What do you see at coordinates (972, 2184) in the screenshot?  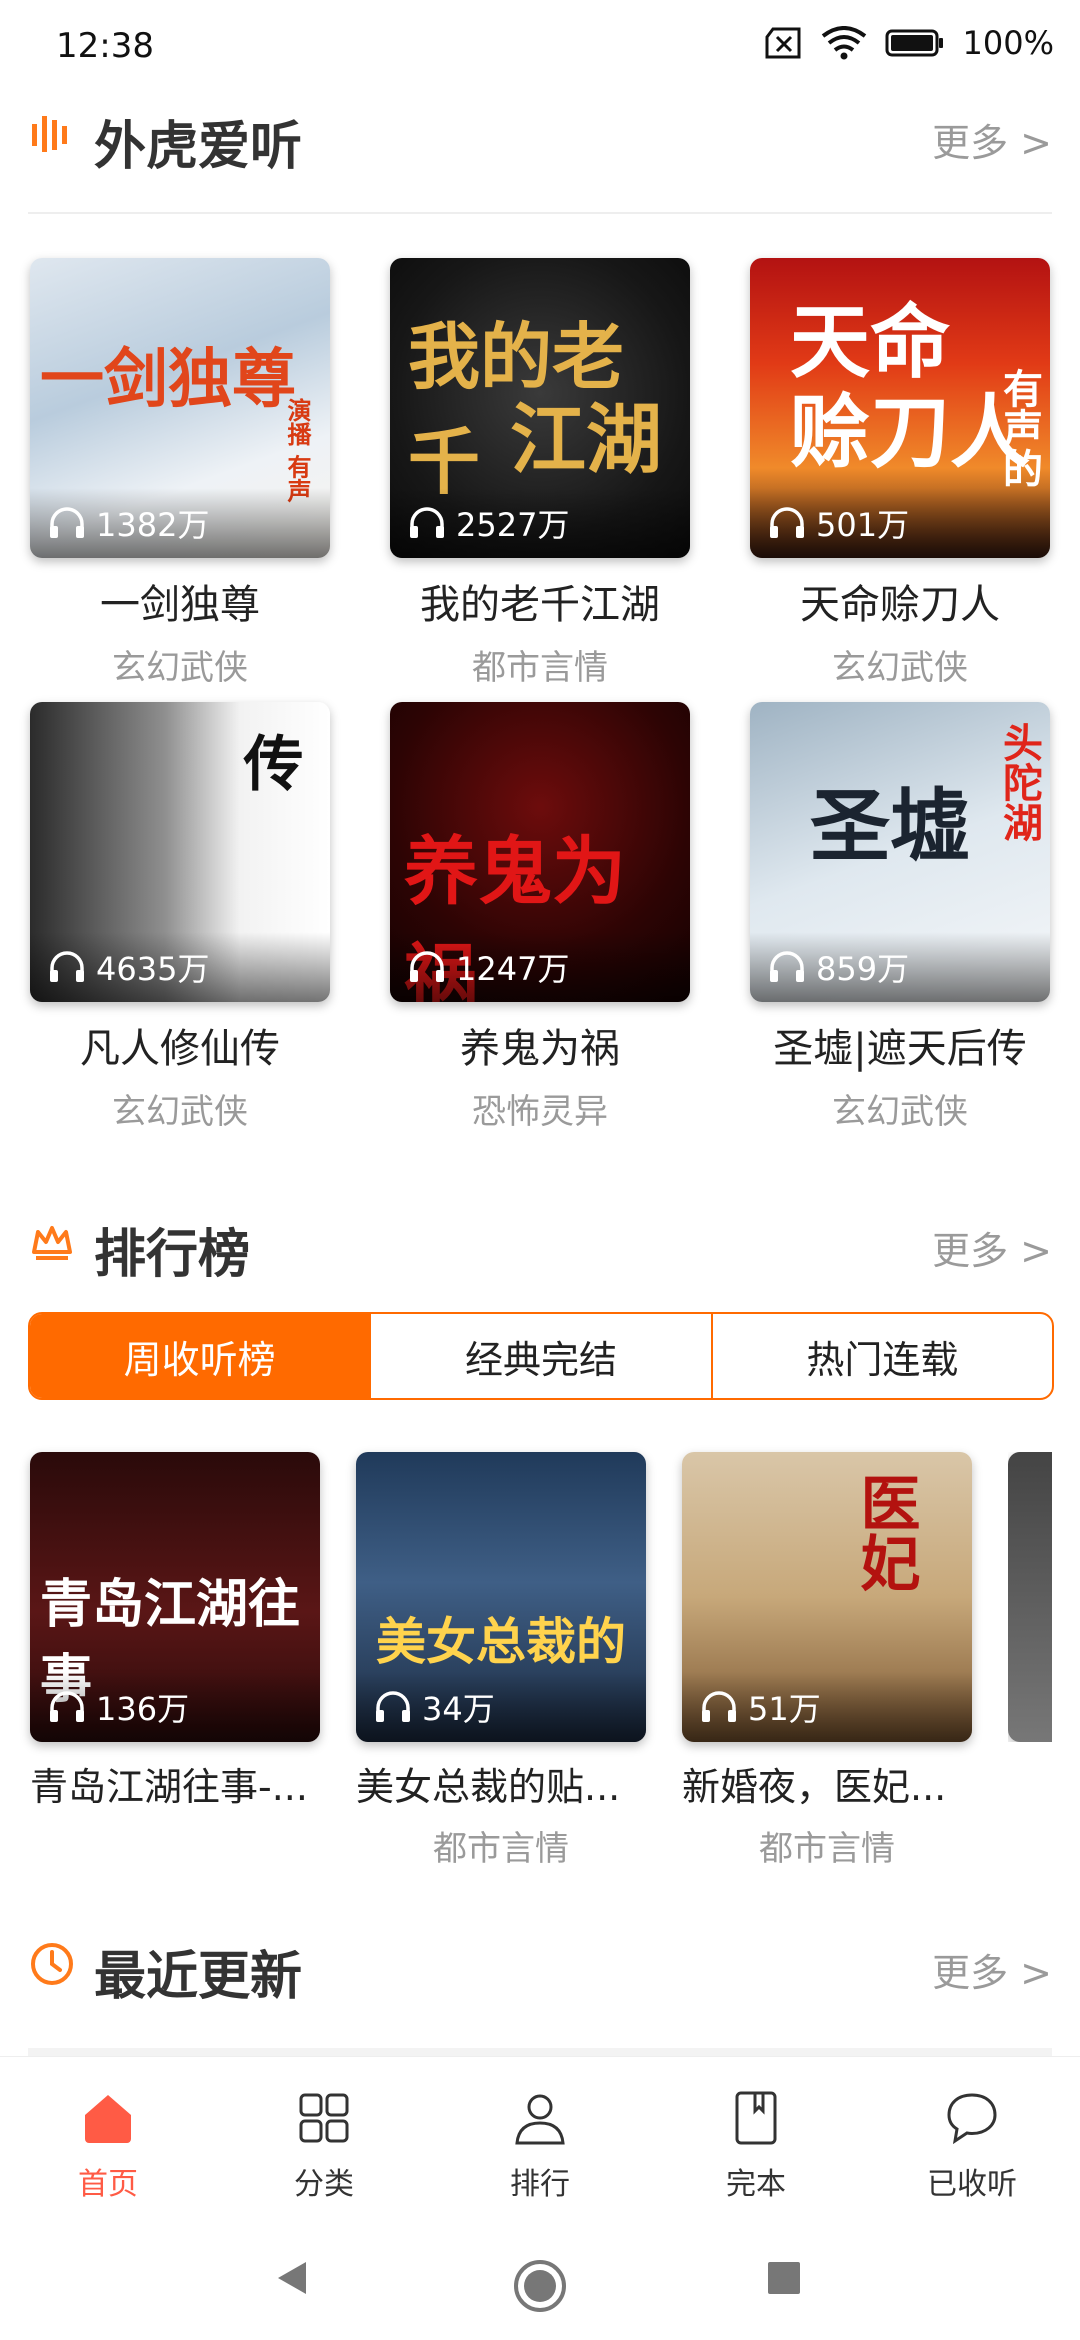 I see `nav-label: 已收听` at bounding box center [972, 2184].